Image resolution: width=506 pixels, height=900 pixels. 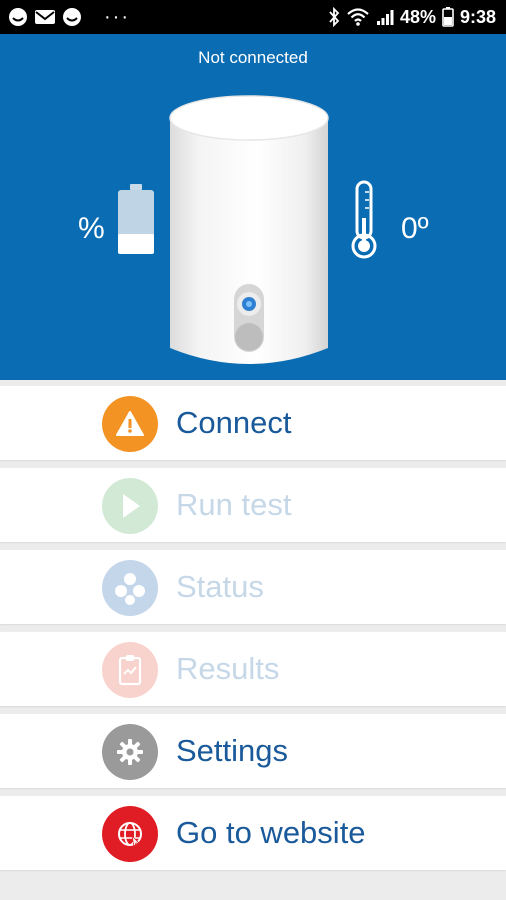 I want to click on menu-item-status: Status, so click(x=253, y=587).